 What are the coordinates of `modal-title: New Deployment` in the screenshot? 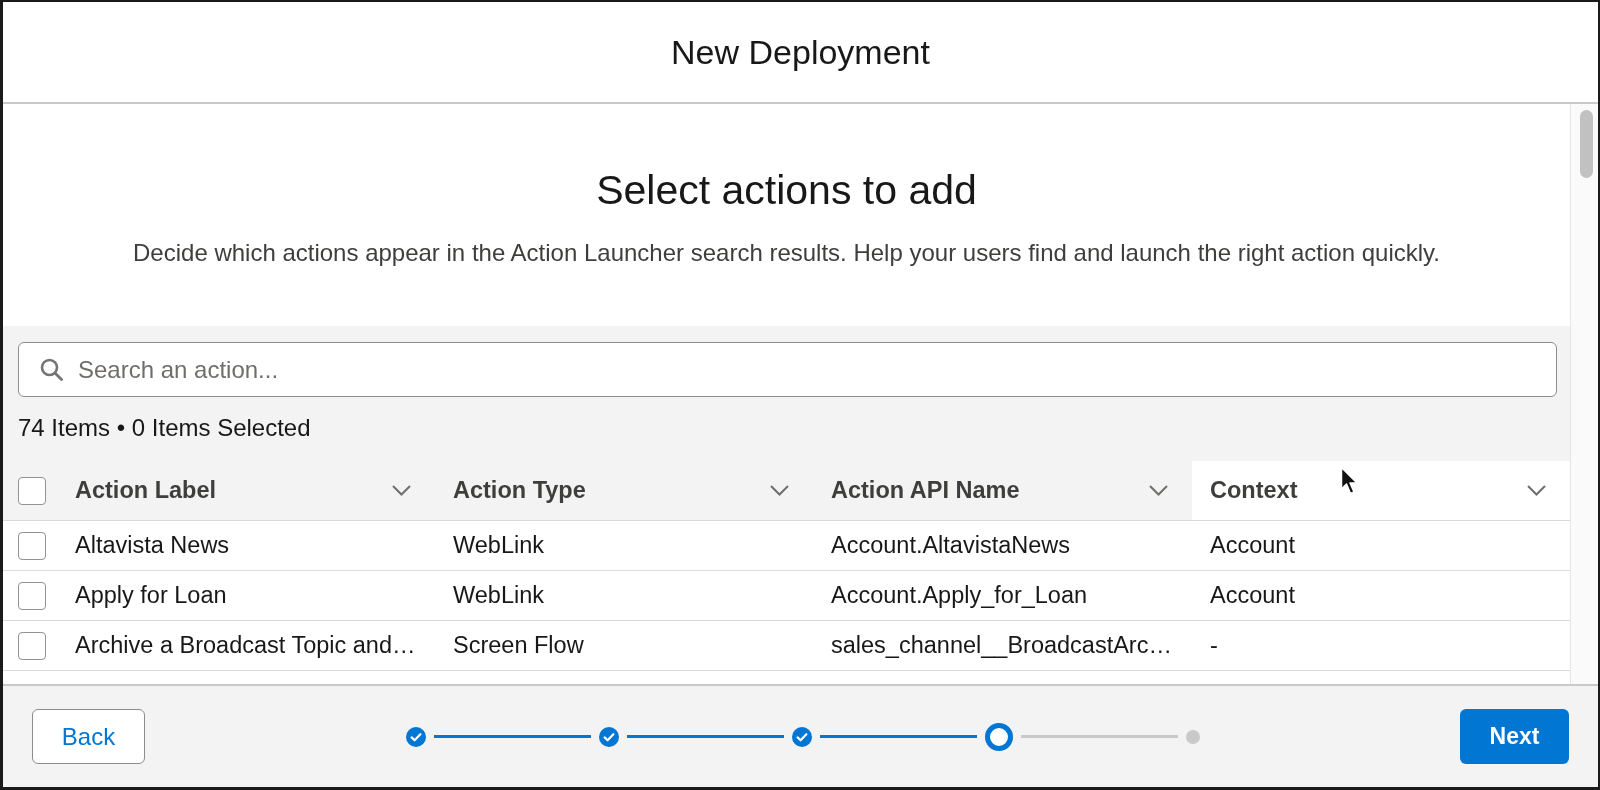 It's located at (800, 52).